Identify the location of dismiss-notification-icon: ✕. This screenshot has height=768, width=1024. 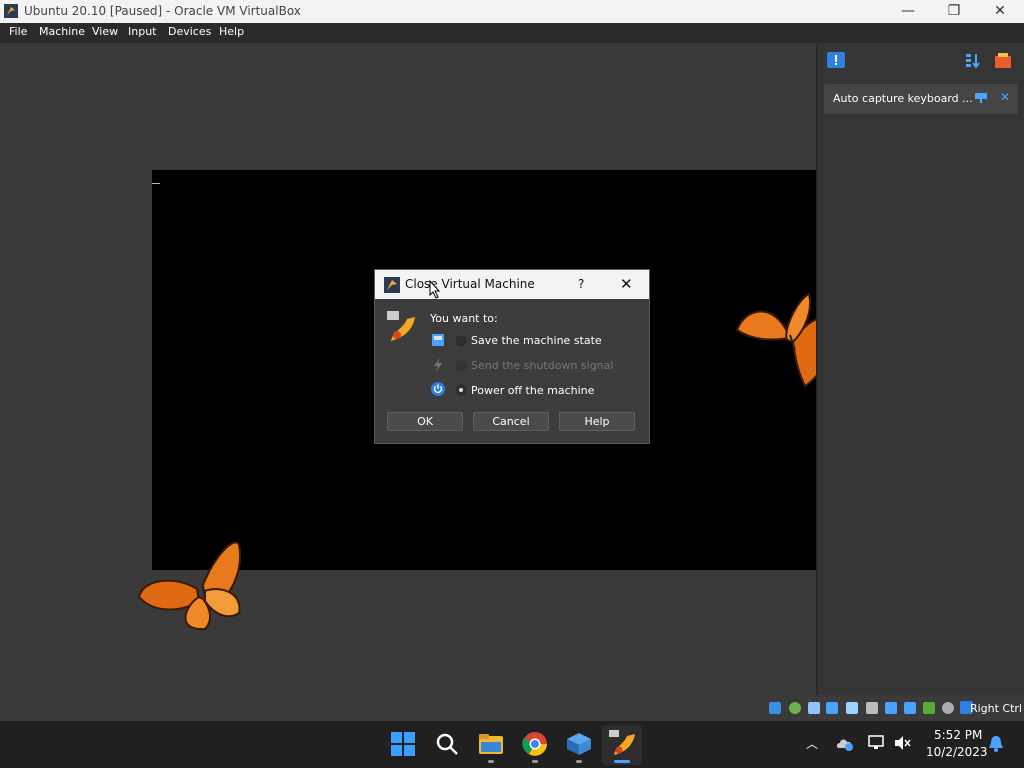
(1005, 97).